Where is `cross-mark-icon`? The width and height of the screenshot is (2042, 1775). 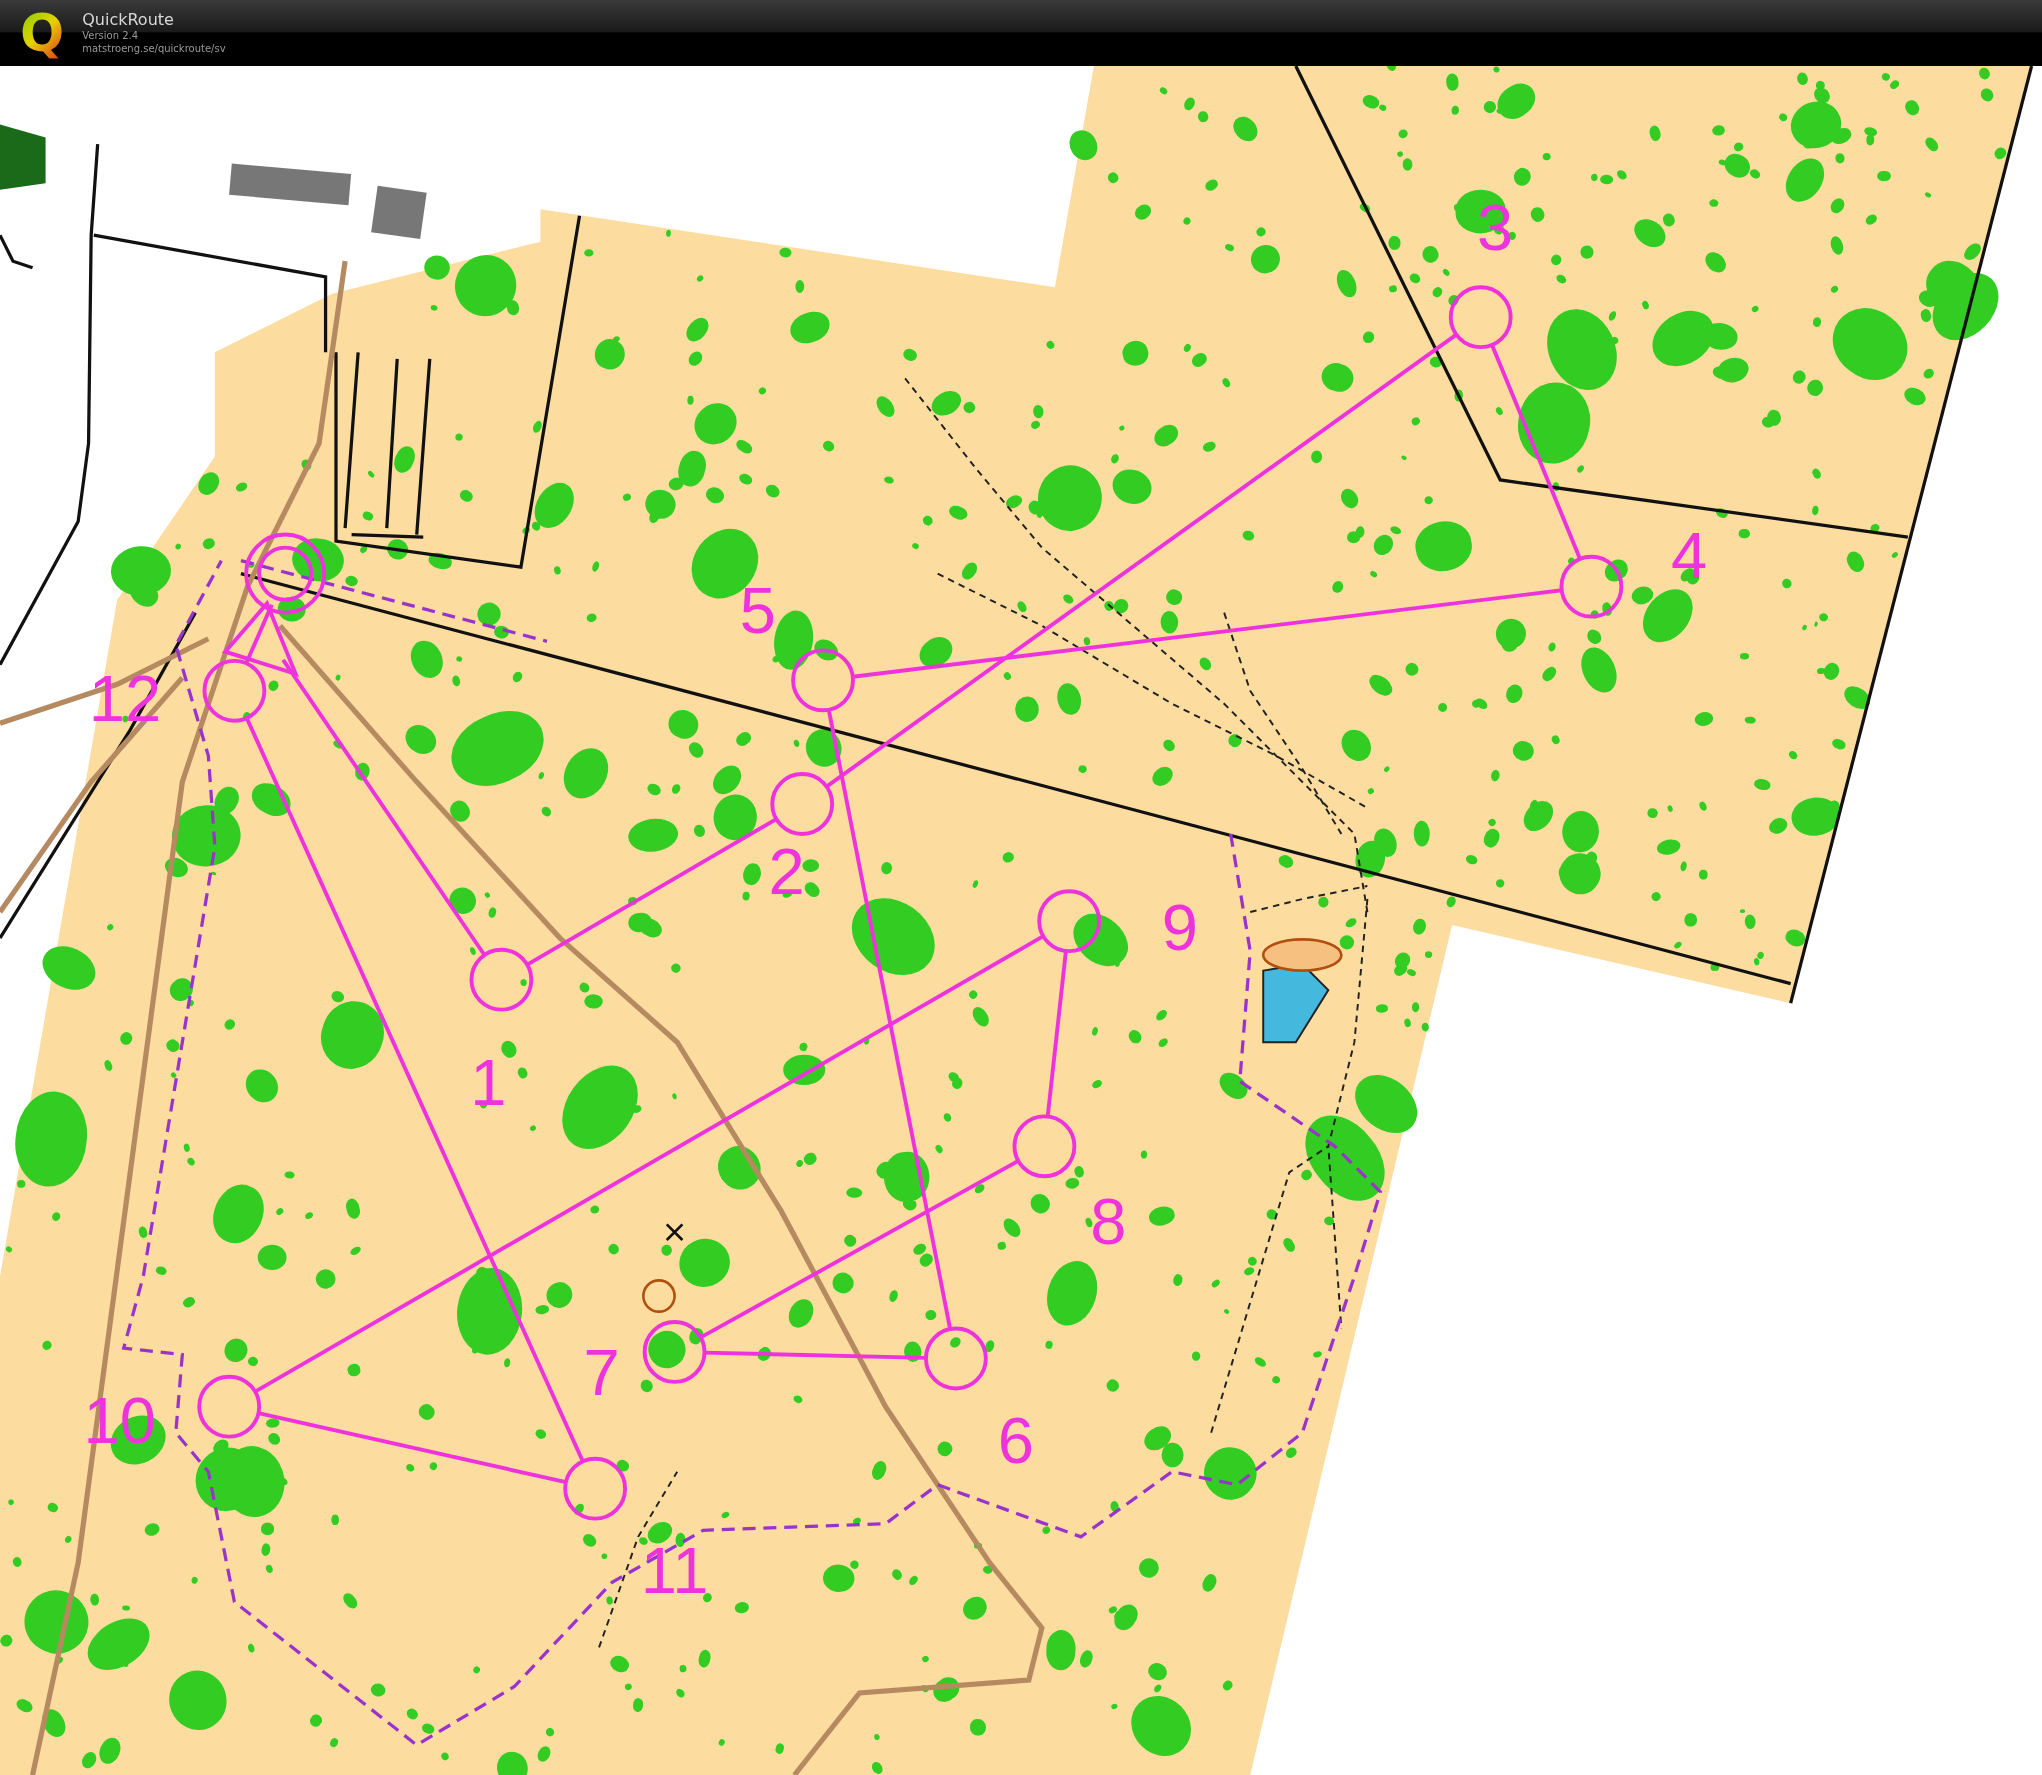 cross-mark-icon is located at coordinates (674, 1232).